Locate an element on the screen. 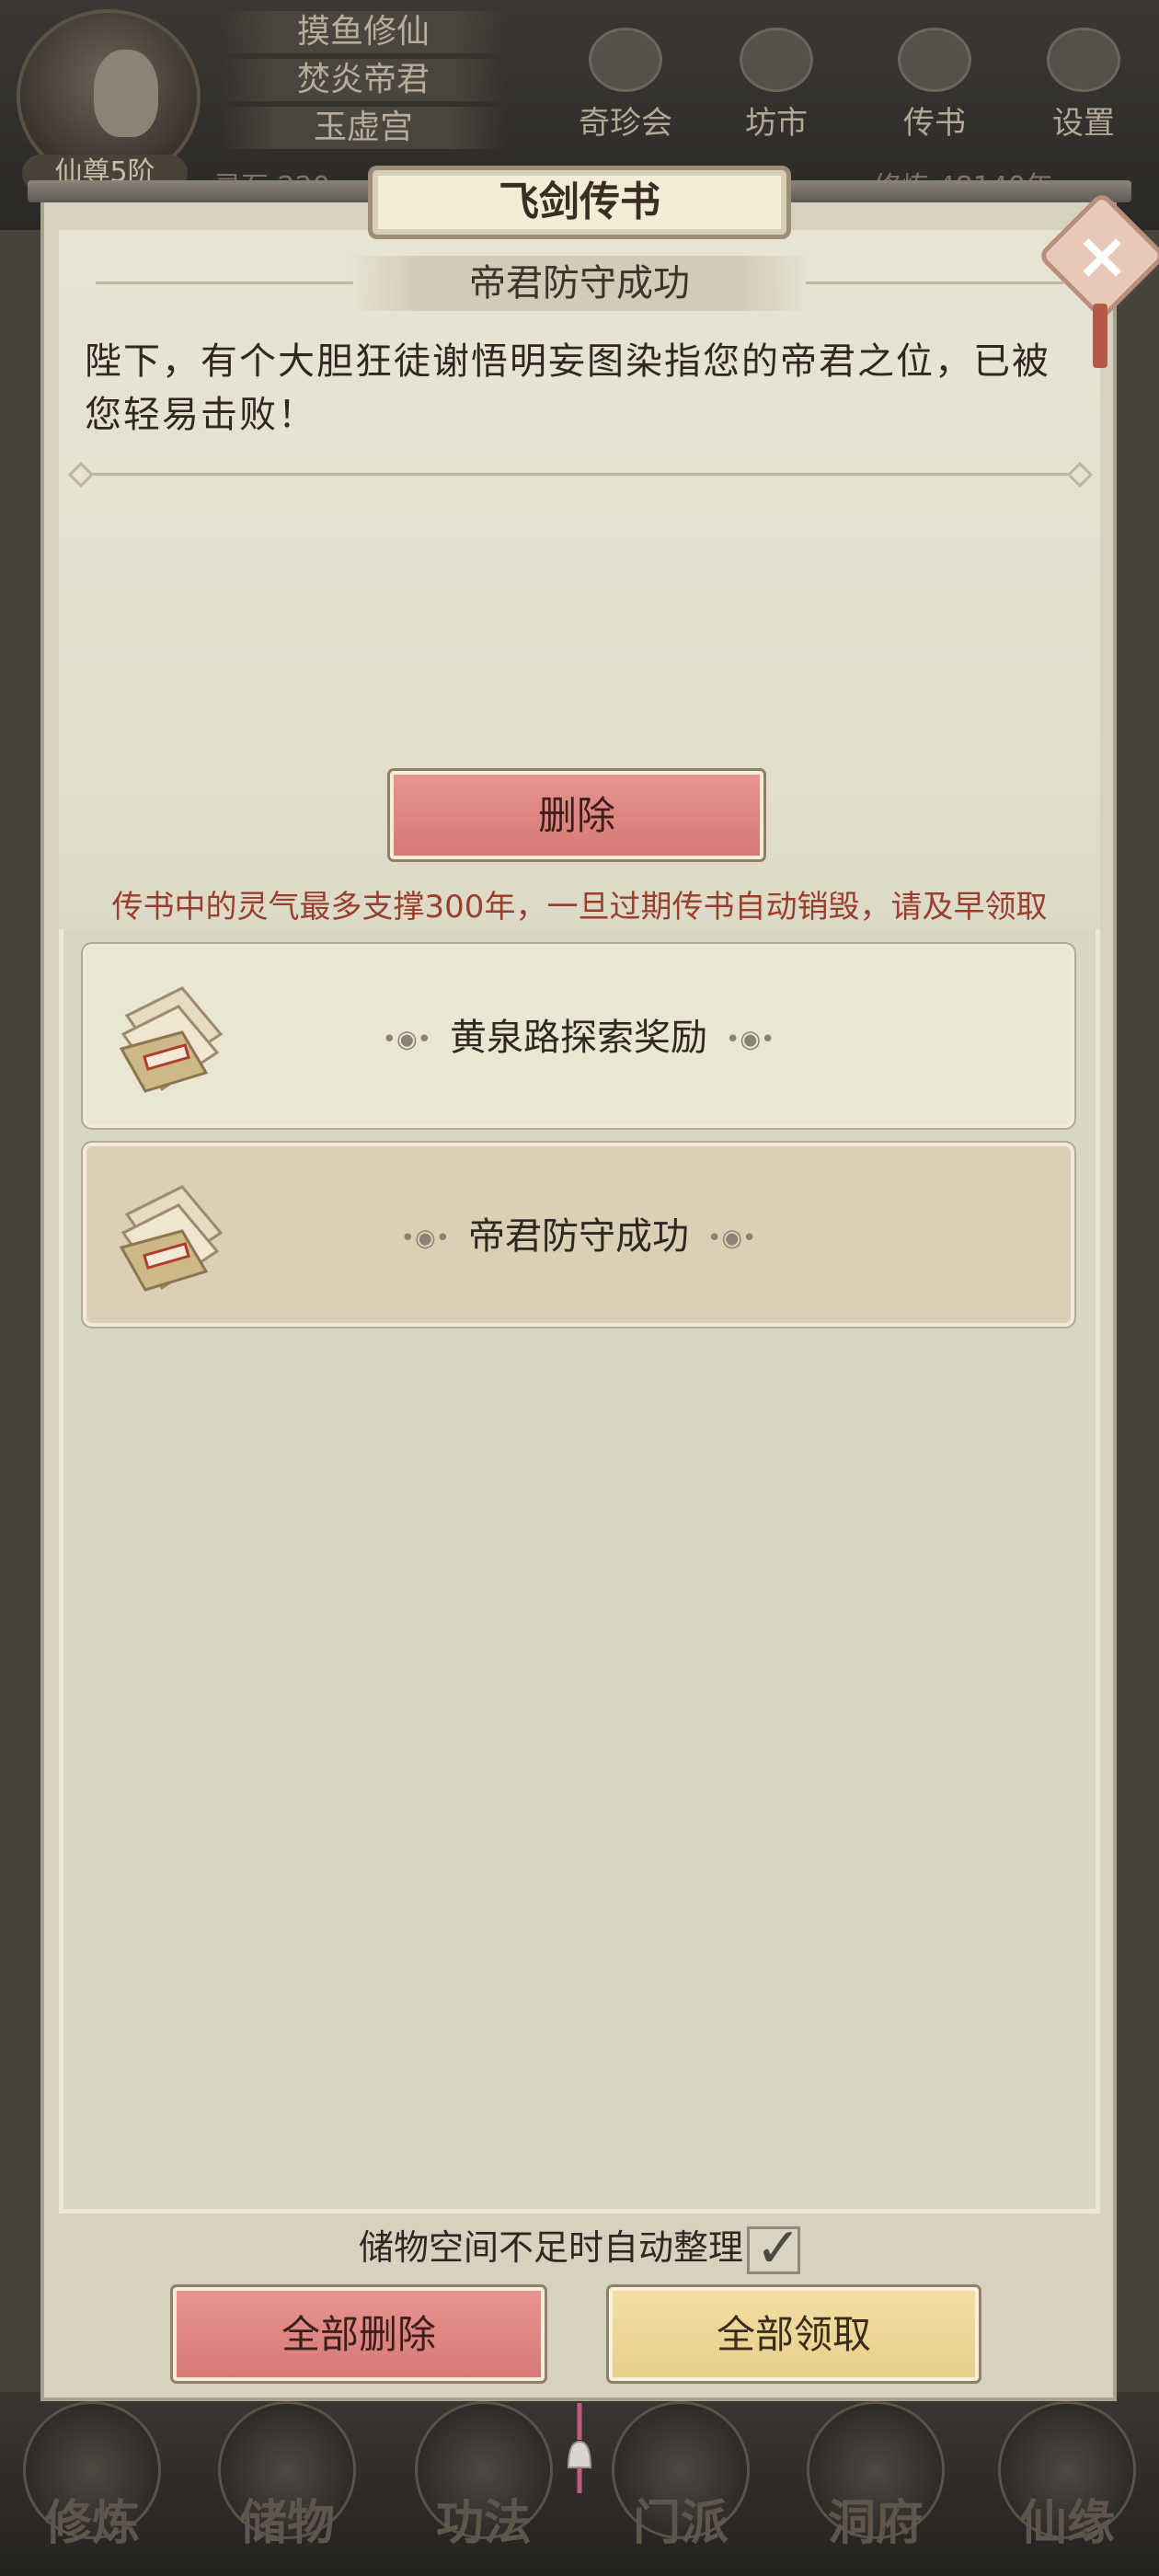 Image resolution: width=1159 pixels, height=2576 pixels. background-right-strip is located at coordinates (1137, 1311).